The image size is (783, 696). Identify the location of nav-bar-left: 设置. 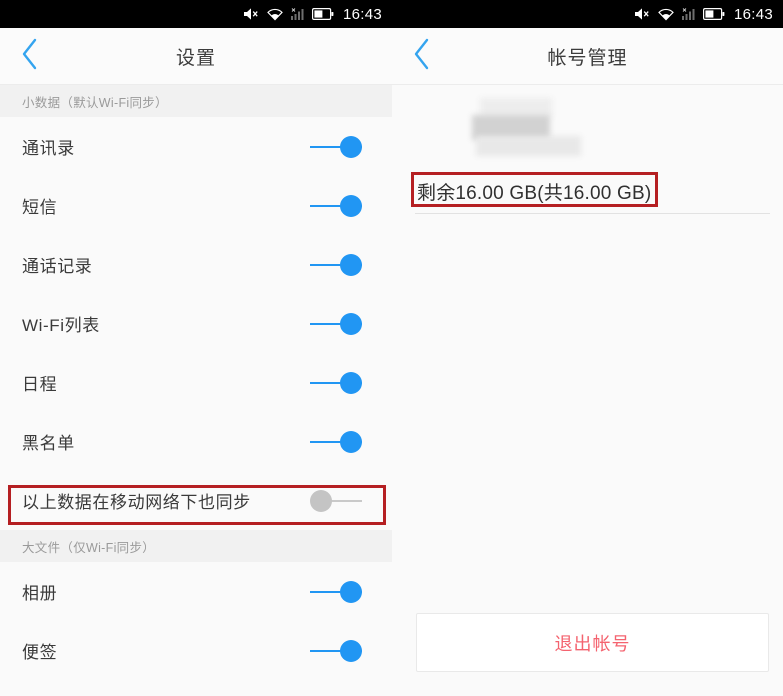
(196, 56).